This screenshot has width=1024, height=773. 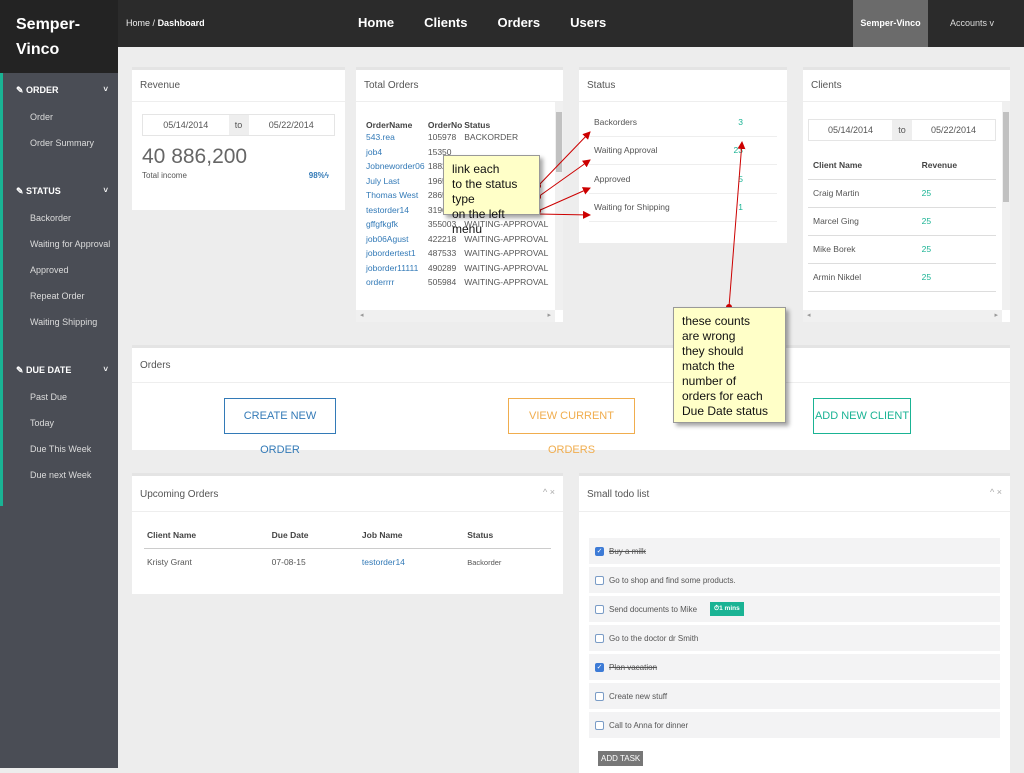 I want to click on note-line: they should, so click(x=713, y=351).